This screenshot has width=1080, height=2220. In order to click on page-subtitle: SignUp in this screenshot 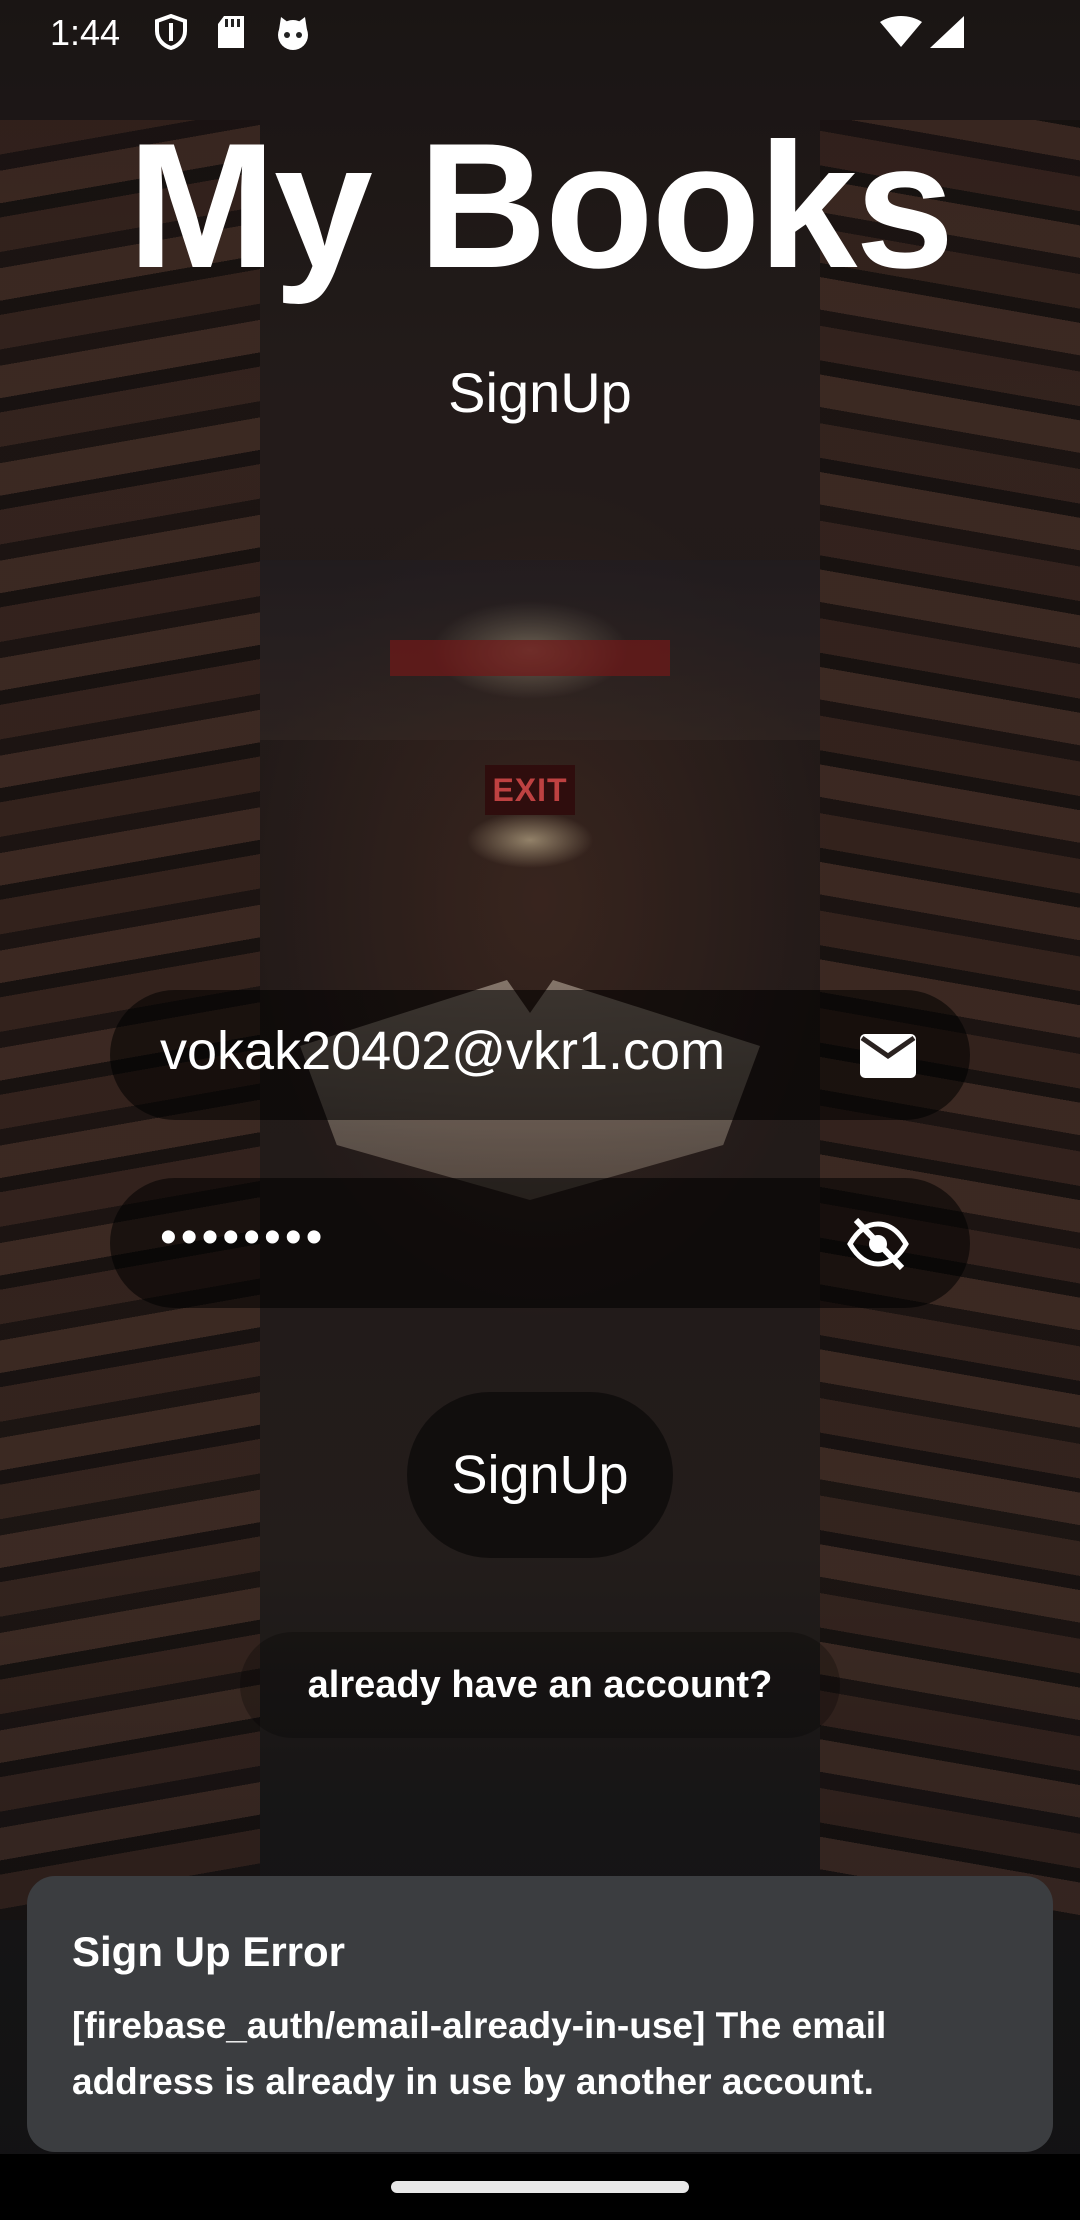, I will do `click(540, 392)`.